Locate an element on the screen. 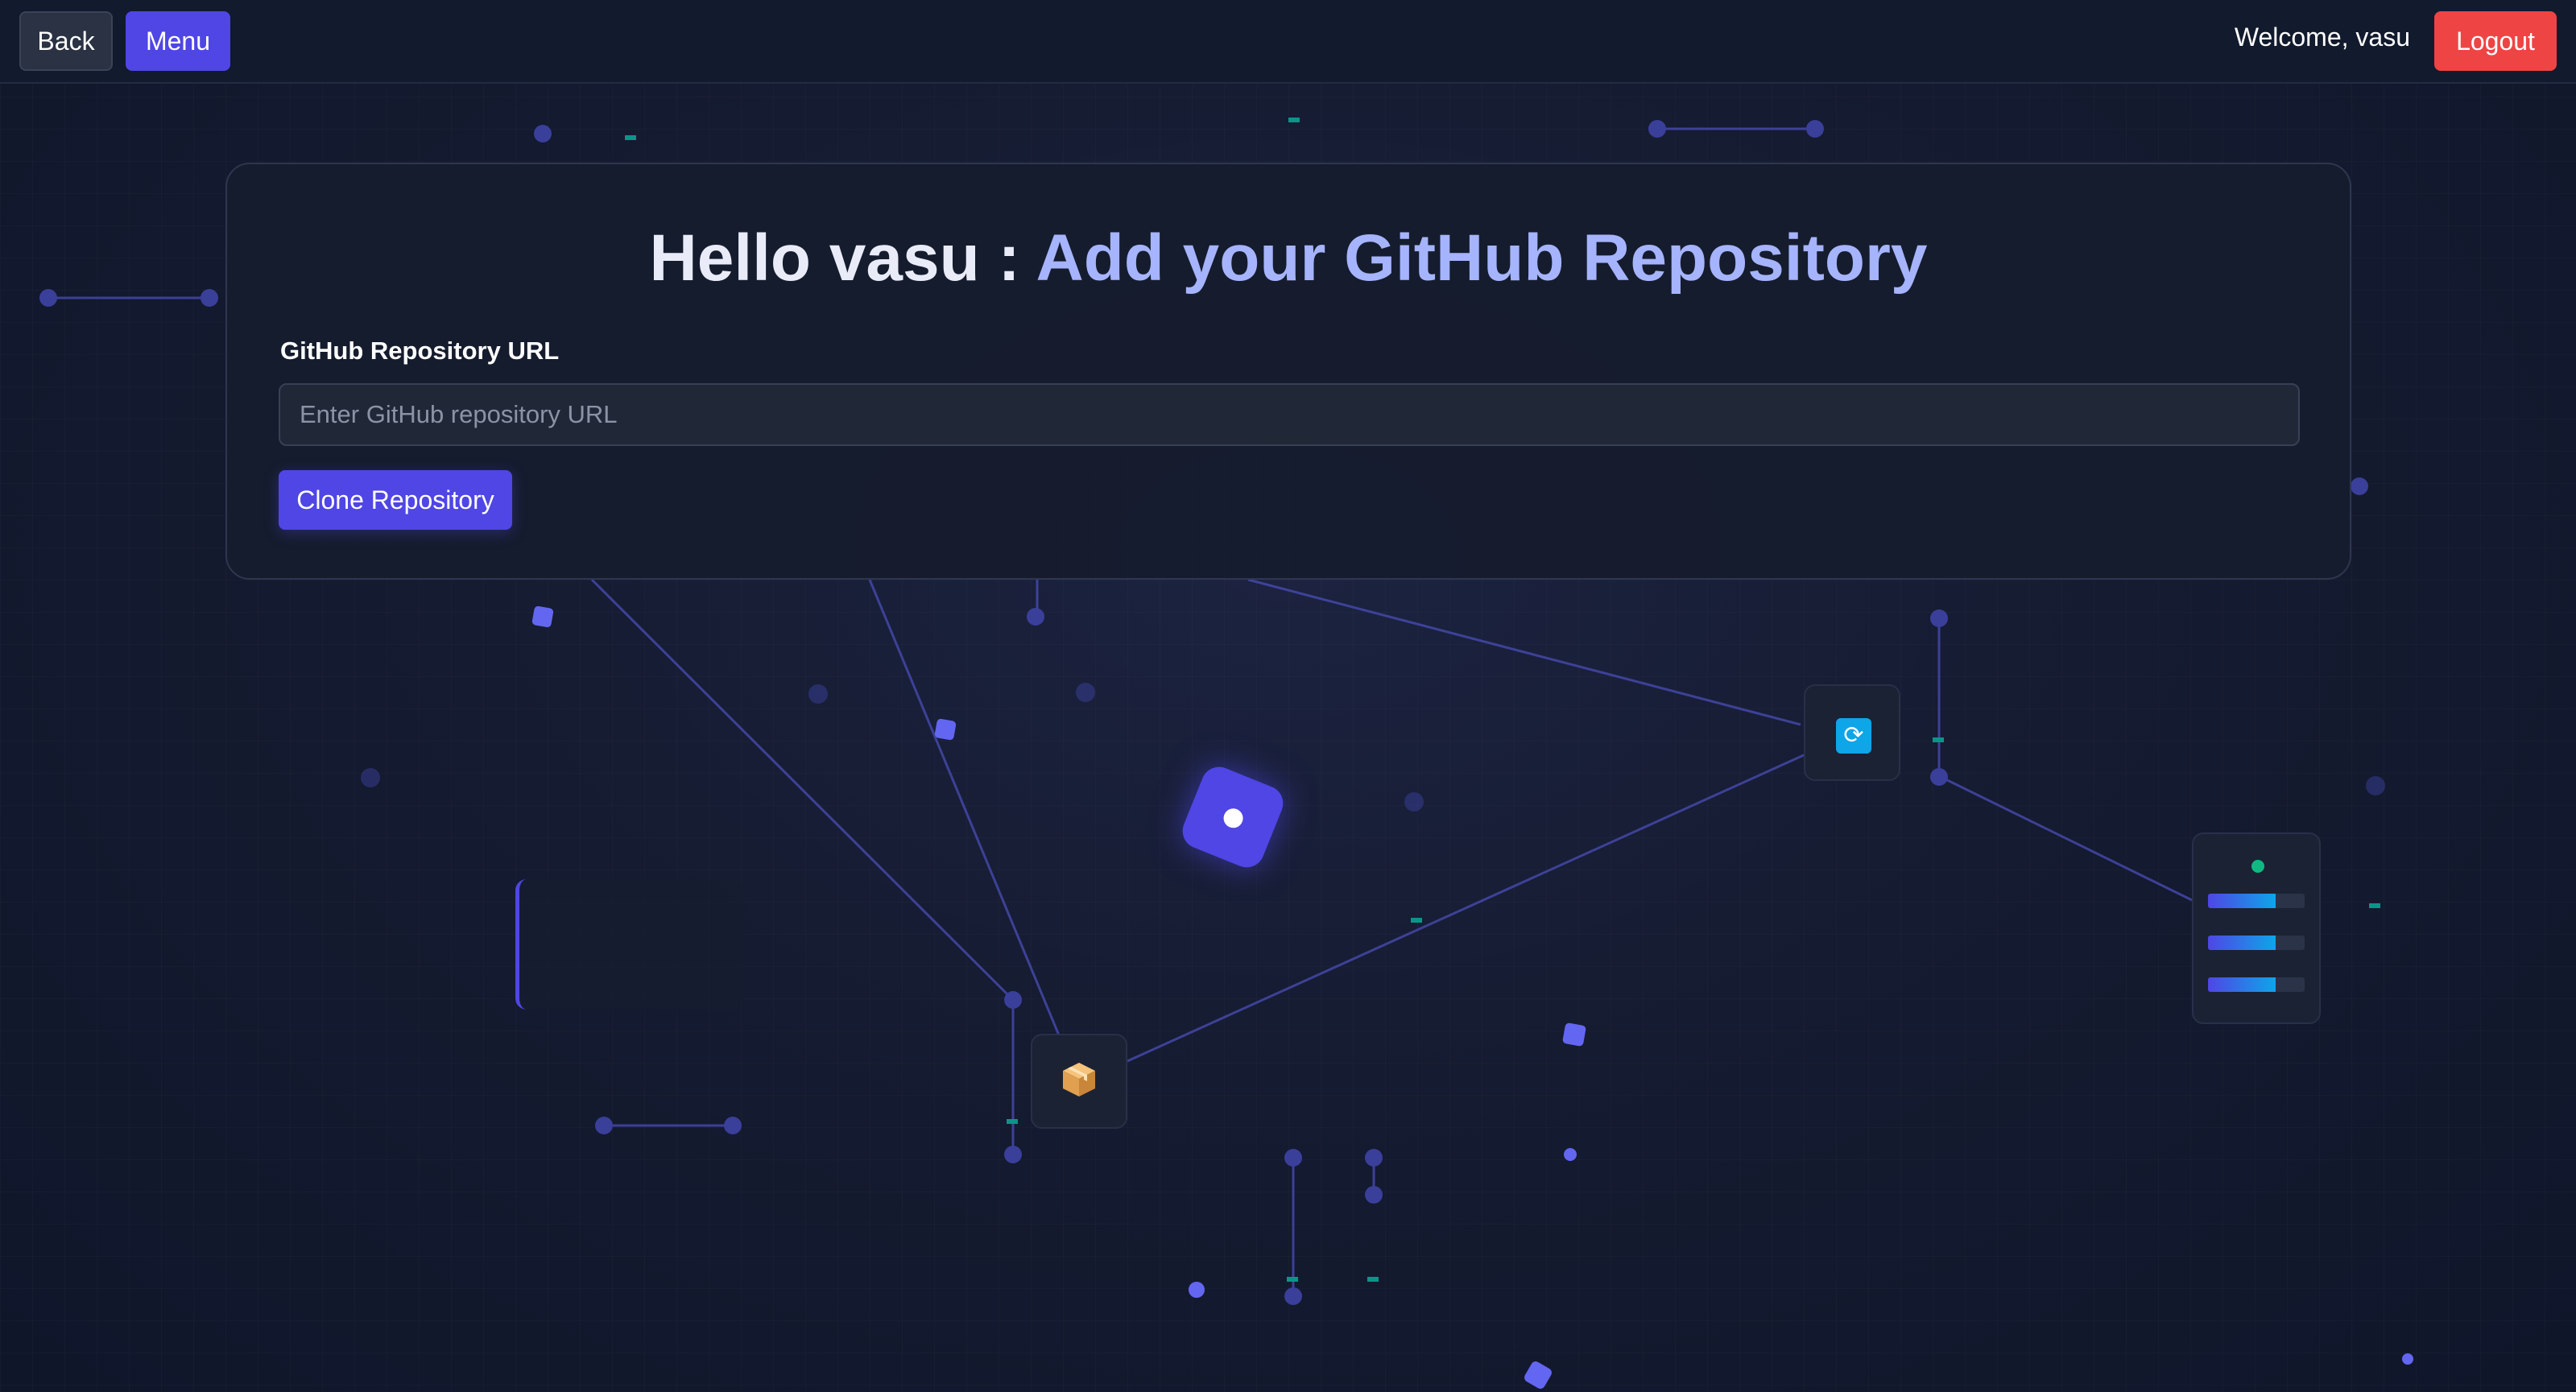 The height and width of the screenshot is (1392, 2576). server-status-widget is located at coordinates (2257, 928).